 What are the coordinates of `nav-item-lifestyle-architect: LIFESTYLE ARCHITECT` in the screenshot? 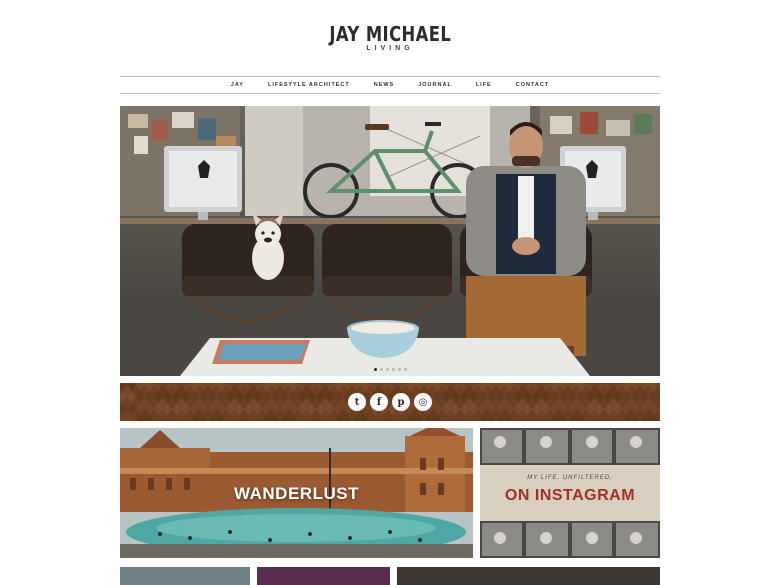 It's located at (309, 85).